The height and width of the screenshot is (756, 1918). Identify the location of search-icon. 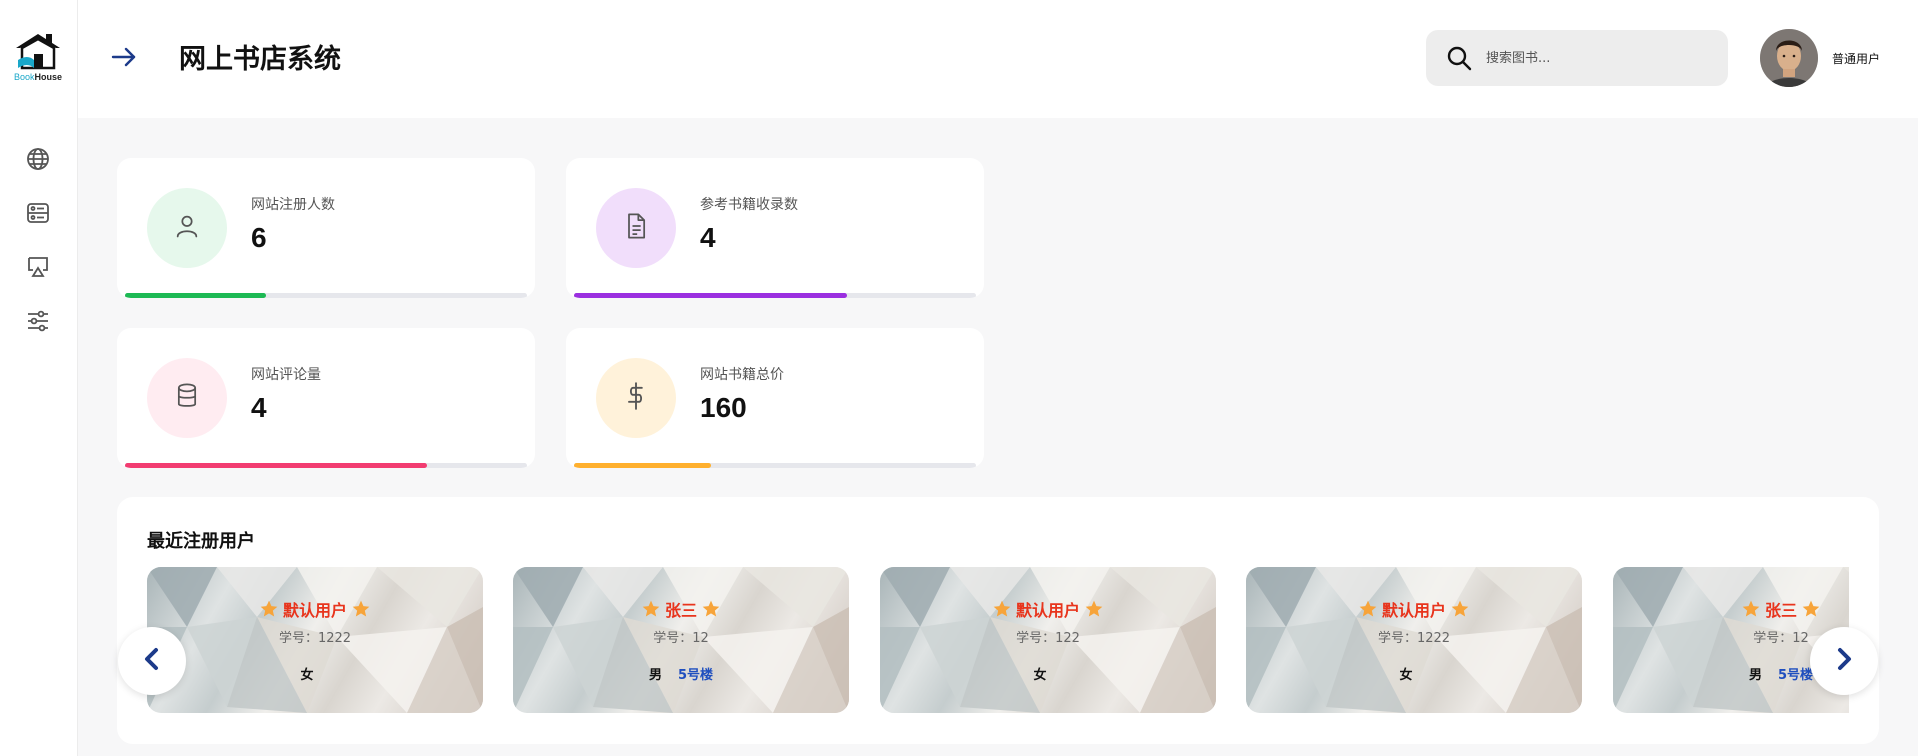
(1459, 58).